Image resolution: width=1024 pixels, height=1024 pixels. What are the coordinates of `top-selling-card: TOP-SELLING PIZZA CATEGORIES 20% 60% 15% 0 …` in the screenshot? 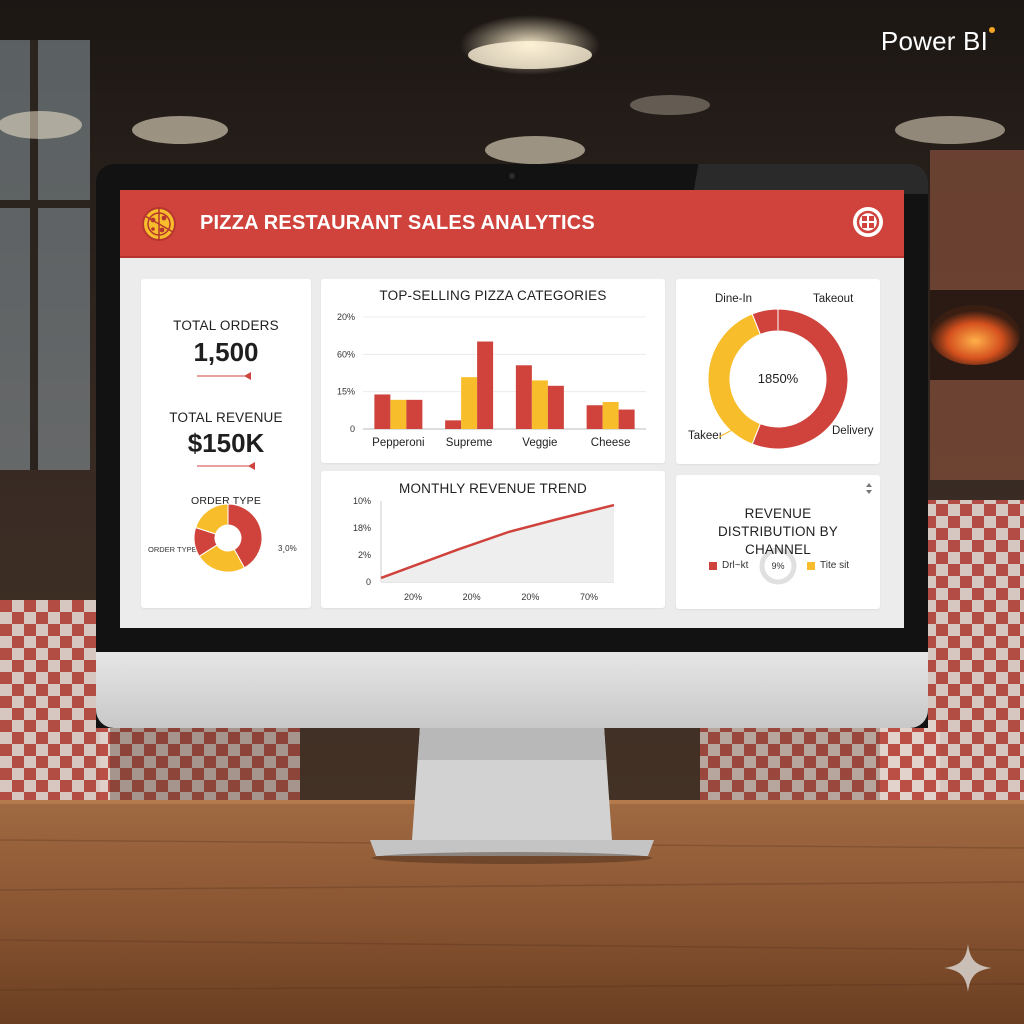 It's located at (493, 371).